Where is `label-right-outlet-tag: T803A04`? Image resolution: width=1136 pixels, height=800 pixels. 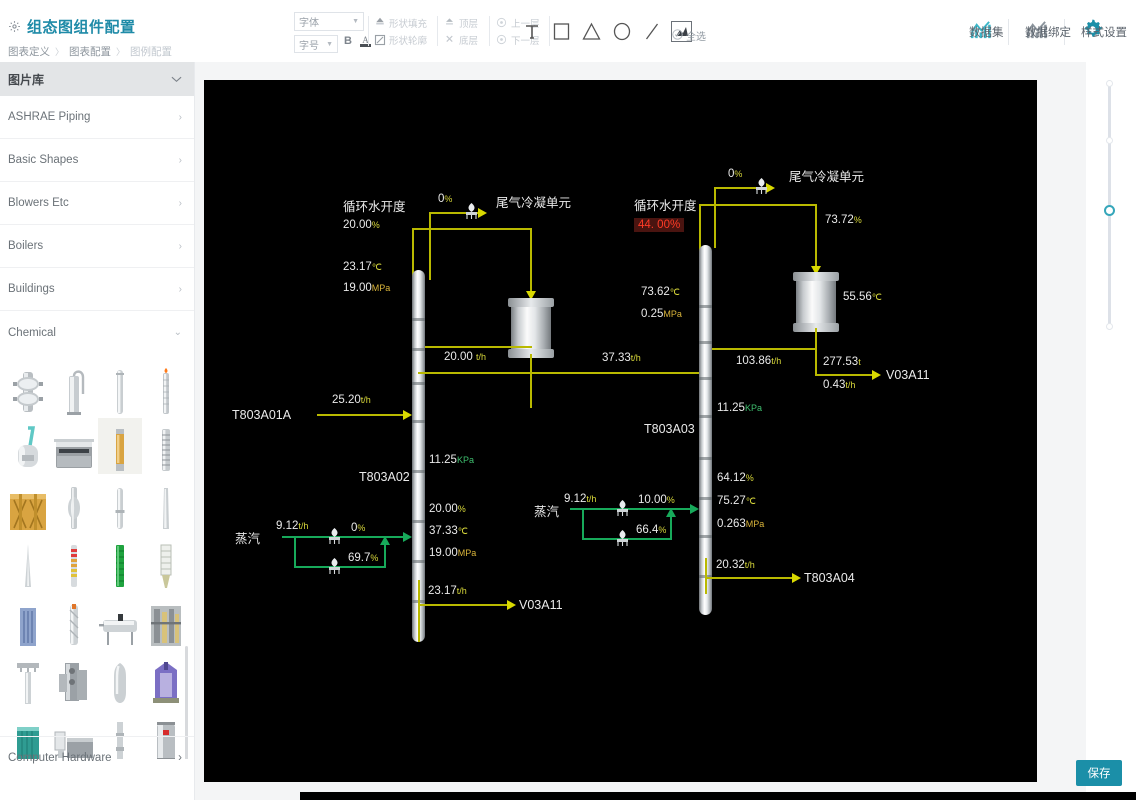 label-right-outlet-tag: T803A04 is located at coordinates (829, 578).